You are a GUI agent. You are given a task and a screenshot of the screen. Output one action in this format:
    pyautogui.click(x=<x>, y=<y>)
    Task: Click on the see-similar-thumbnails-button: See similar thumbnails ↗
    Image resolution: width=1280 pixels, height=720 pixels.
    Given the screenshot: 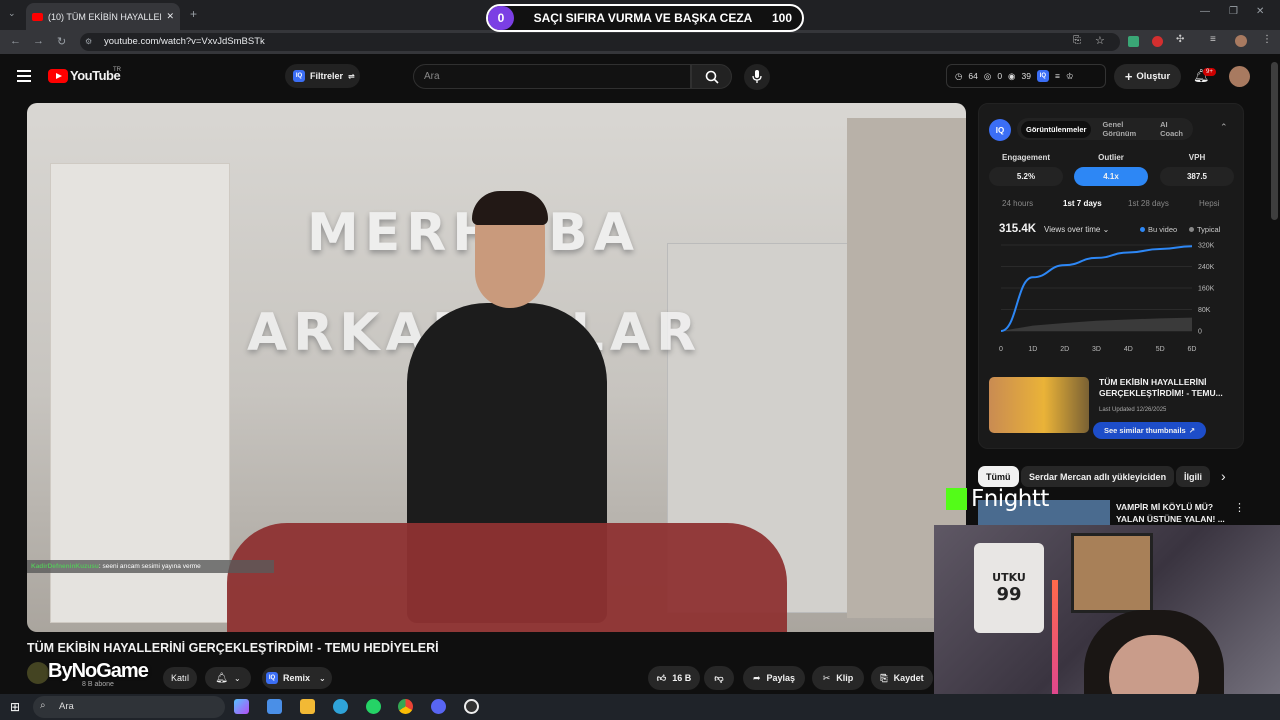 What is the action you would take?
    pyautogui.click(x=1149, y=430)
    